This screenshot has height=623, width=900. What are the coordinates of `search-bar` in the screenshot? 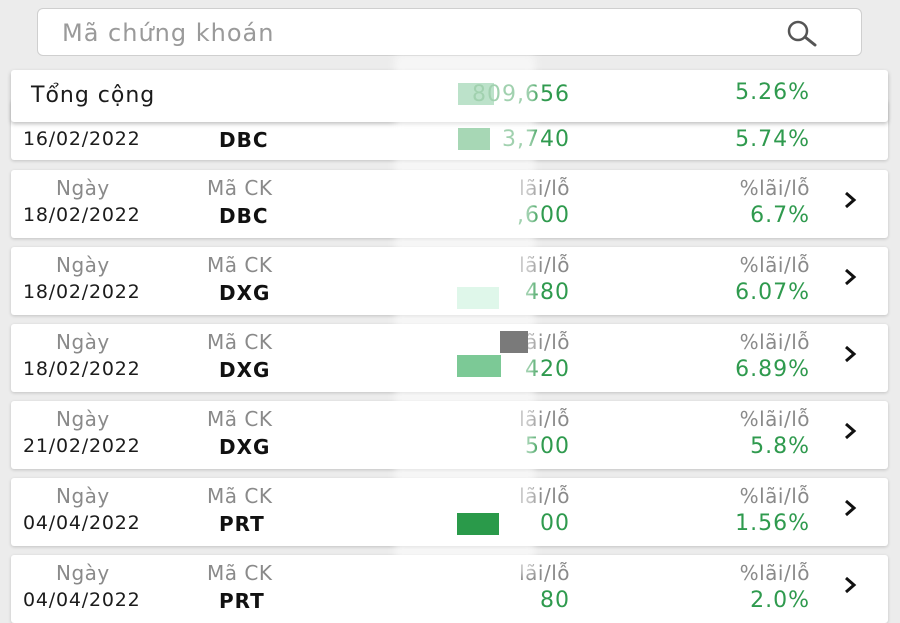 It's located at (449, 32).